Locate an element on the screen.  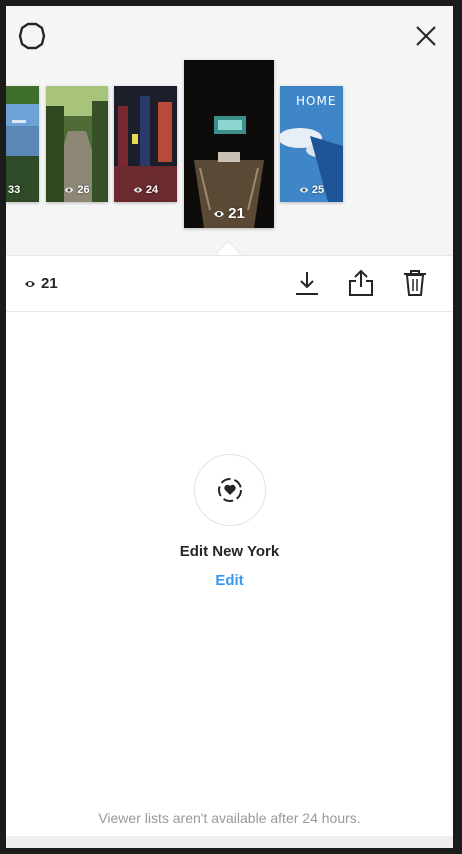
views-count: 33 is located at coordinates (14, 190).